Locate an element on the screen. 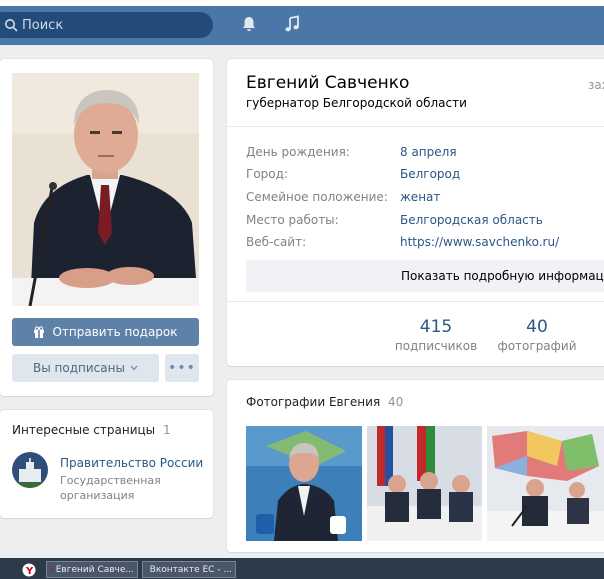  subscribed-label: Вы подписаны is located at coordinates (79, 368).